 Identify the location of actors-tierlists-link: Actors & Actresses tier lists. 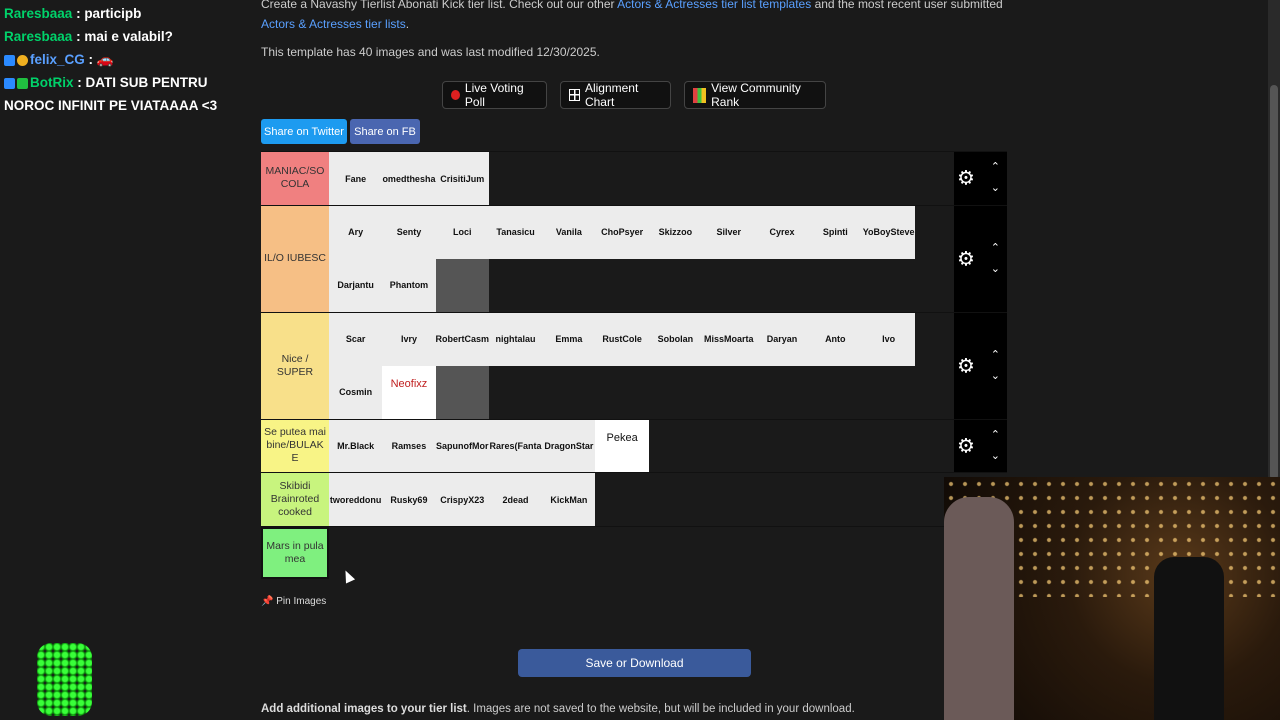
(333, 24).